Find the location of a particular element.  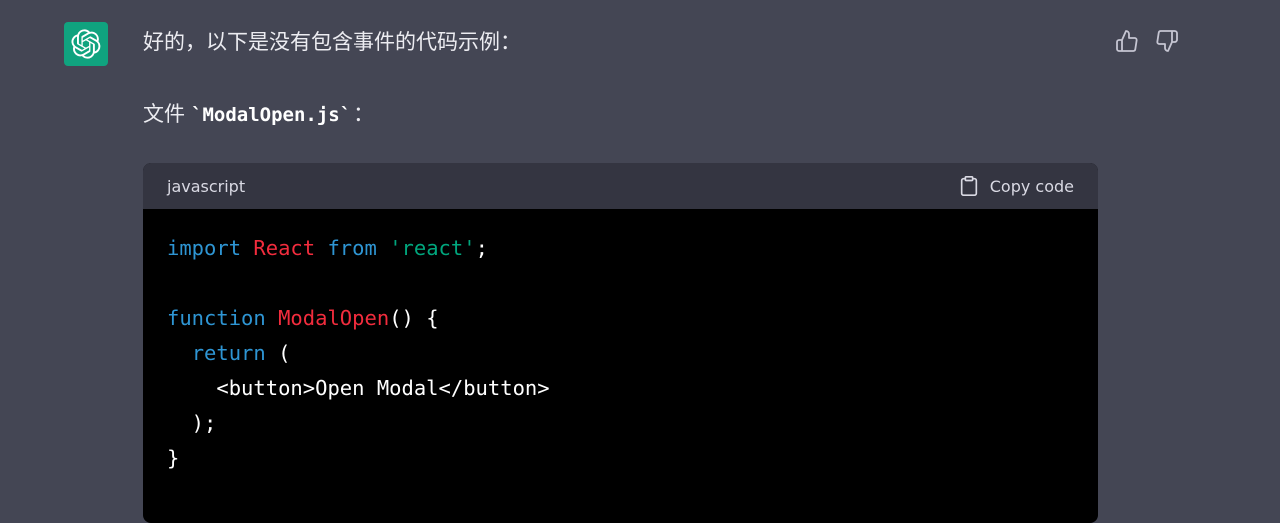

code-token: return is located at coordinates (228, 353).